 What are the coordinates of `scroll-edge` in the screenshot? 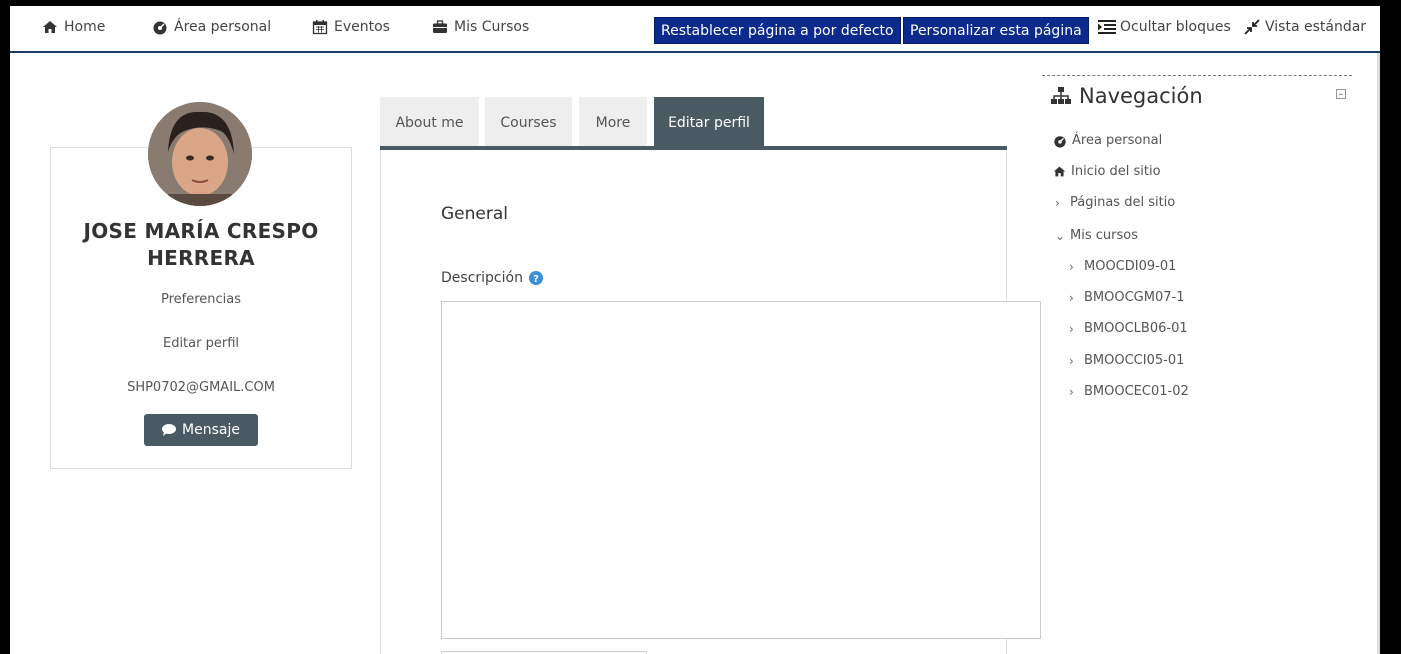 It's located at (1378, 353).